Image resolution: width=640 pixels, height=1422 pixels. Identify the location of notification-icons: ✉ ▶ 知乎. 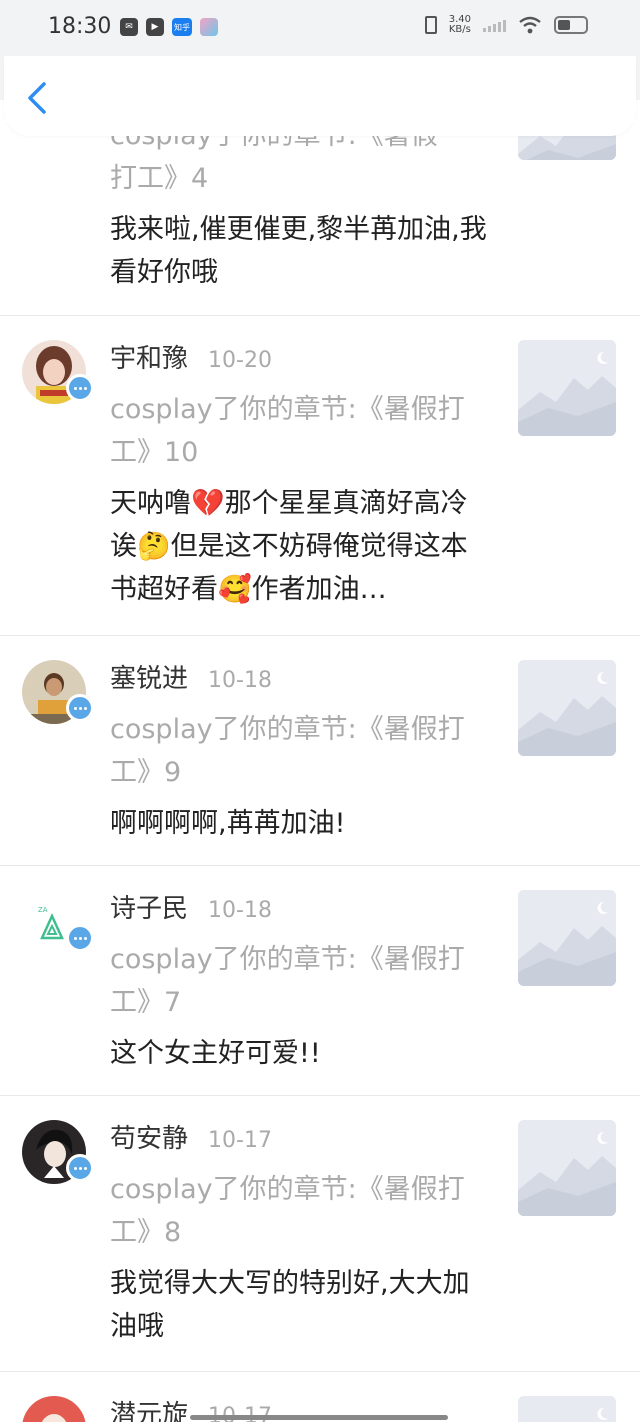
(169, 27).